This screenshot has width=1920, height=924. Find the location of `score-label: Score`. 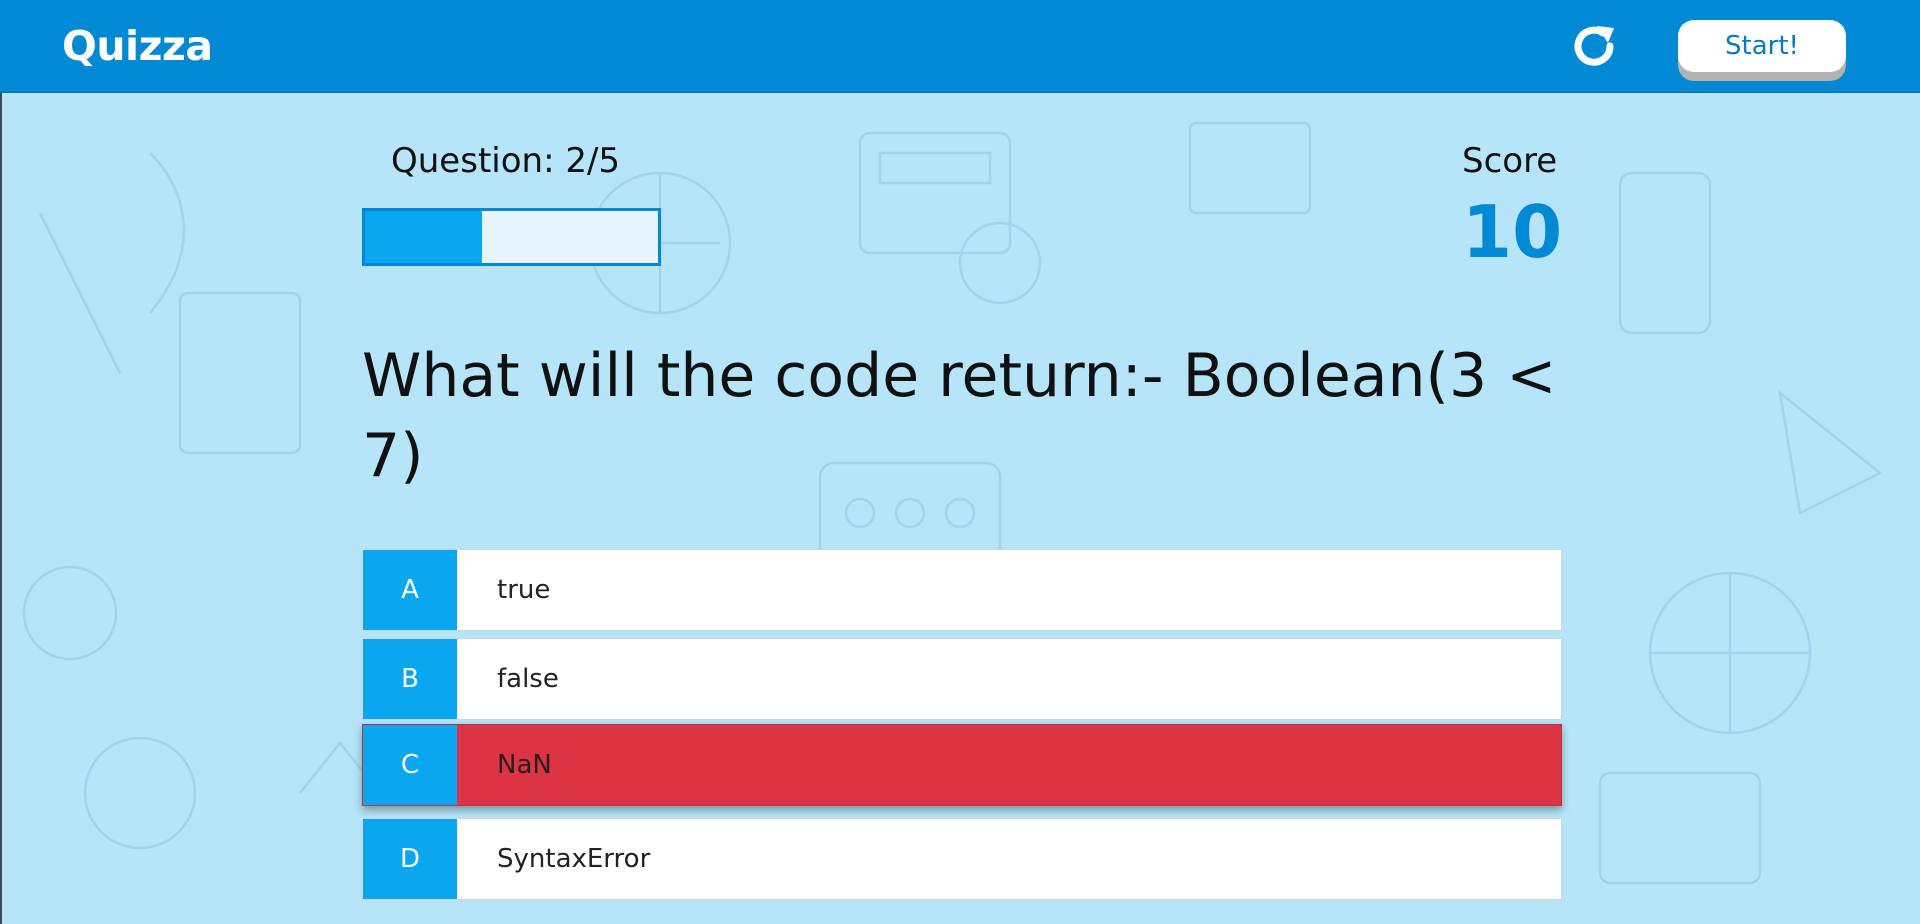

score-label: Score is located at coordinates (1510, 161).